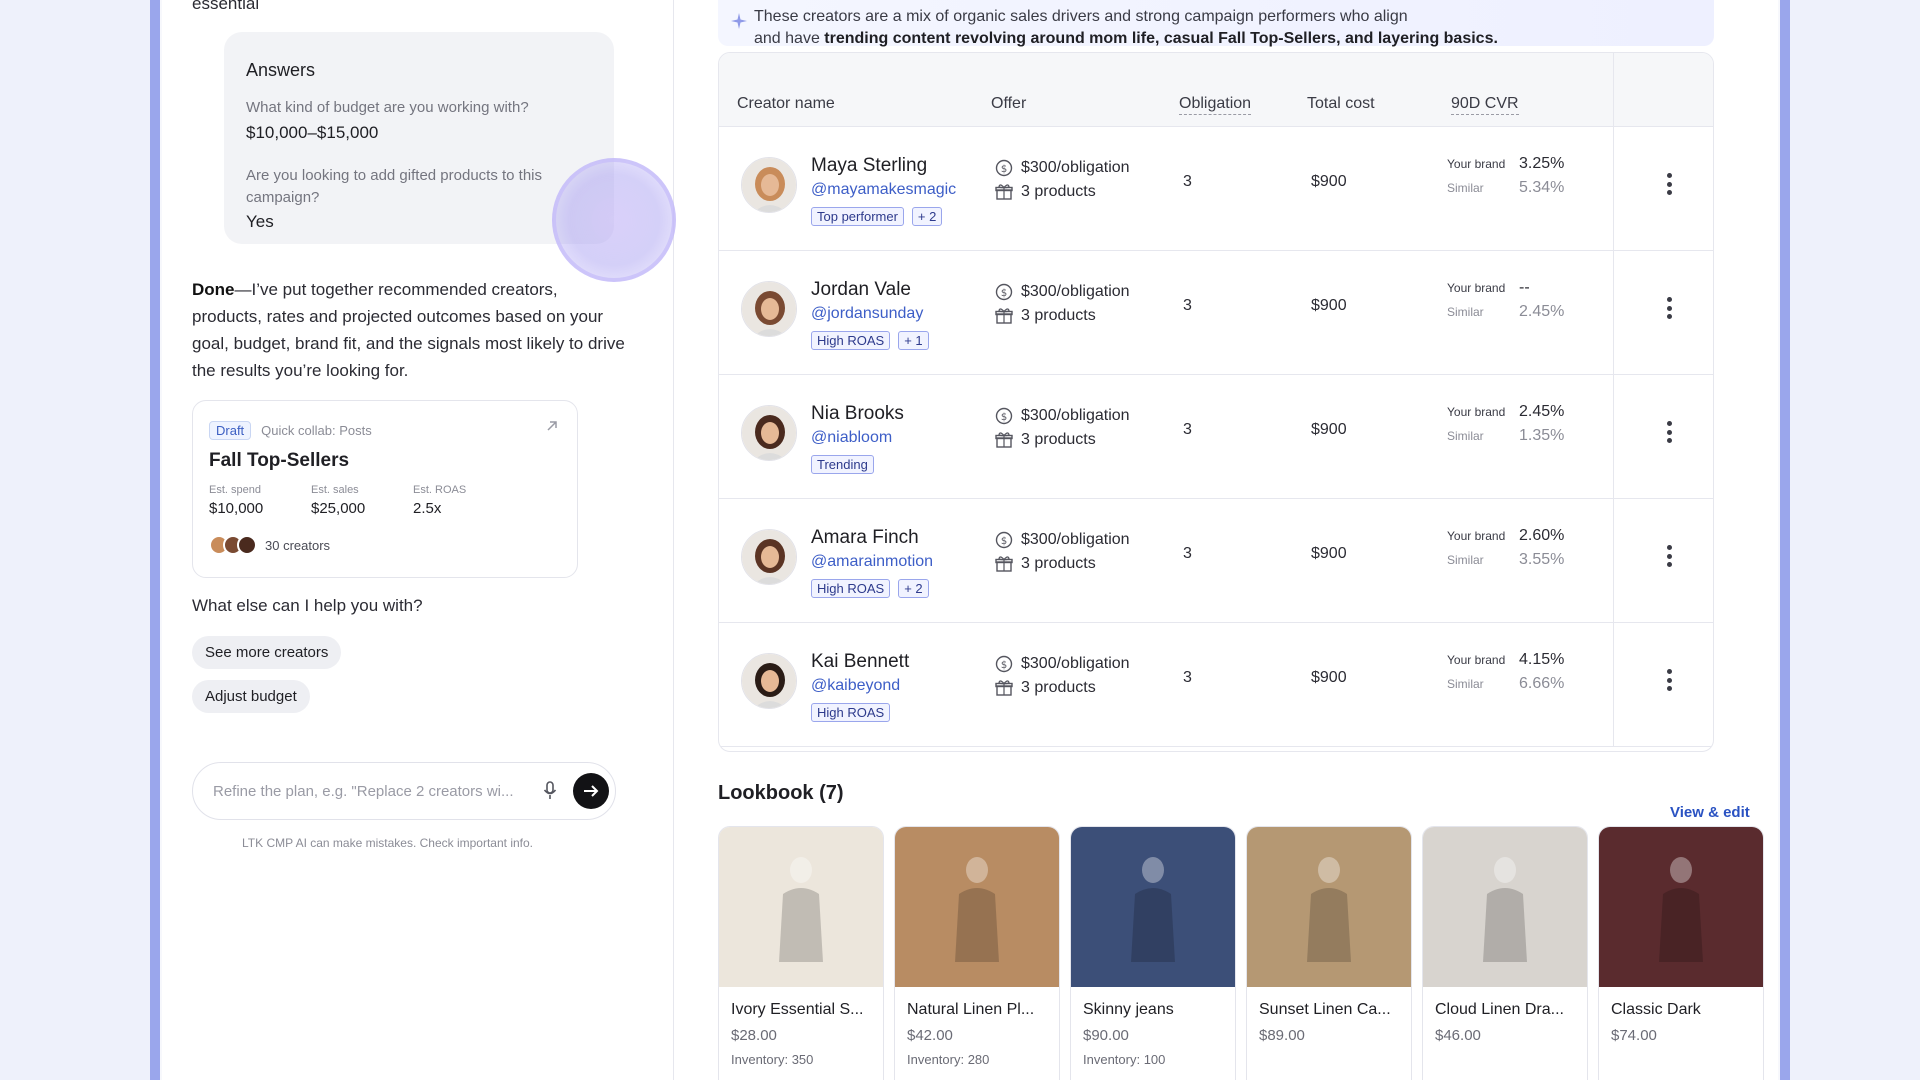  I want to click on creator-handle: @amarainmotion, so click(872, 562).